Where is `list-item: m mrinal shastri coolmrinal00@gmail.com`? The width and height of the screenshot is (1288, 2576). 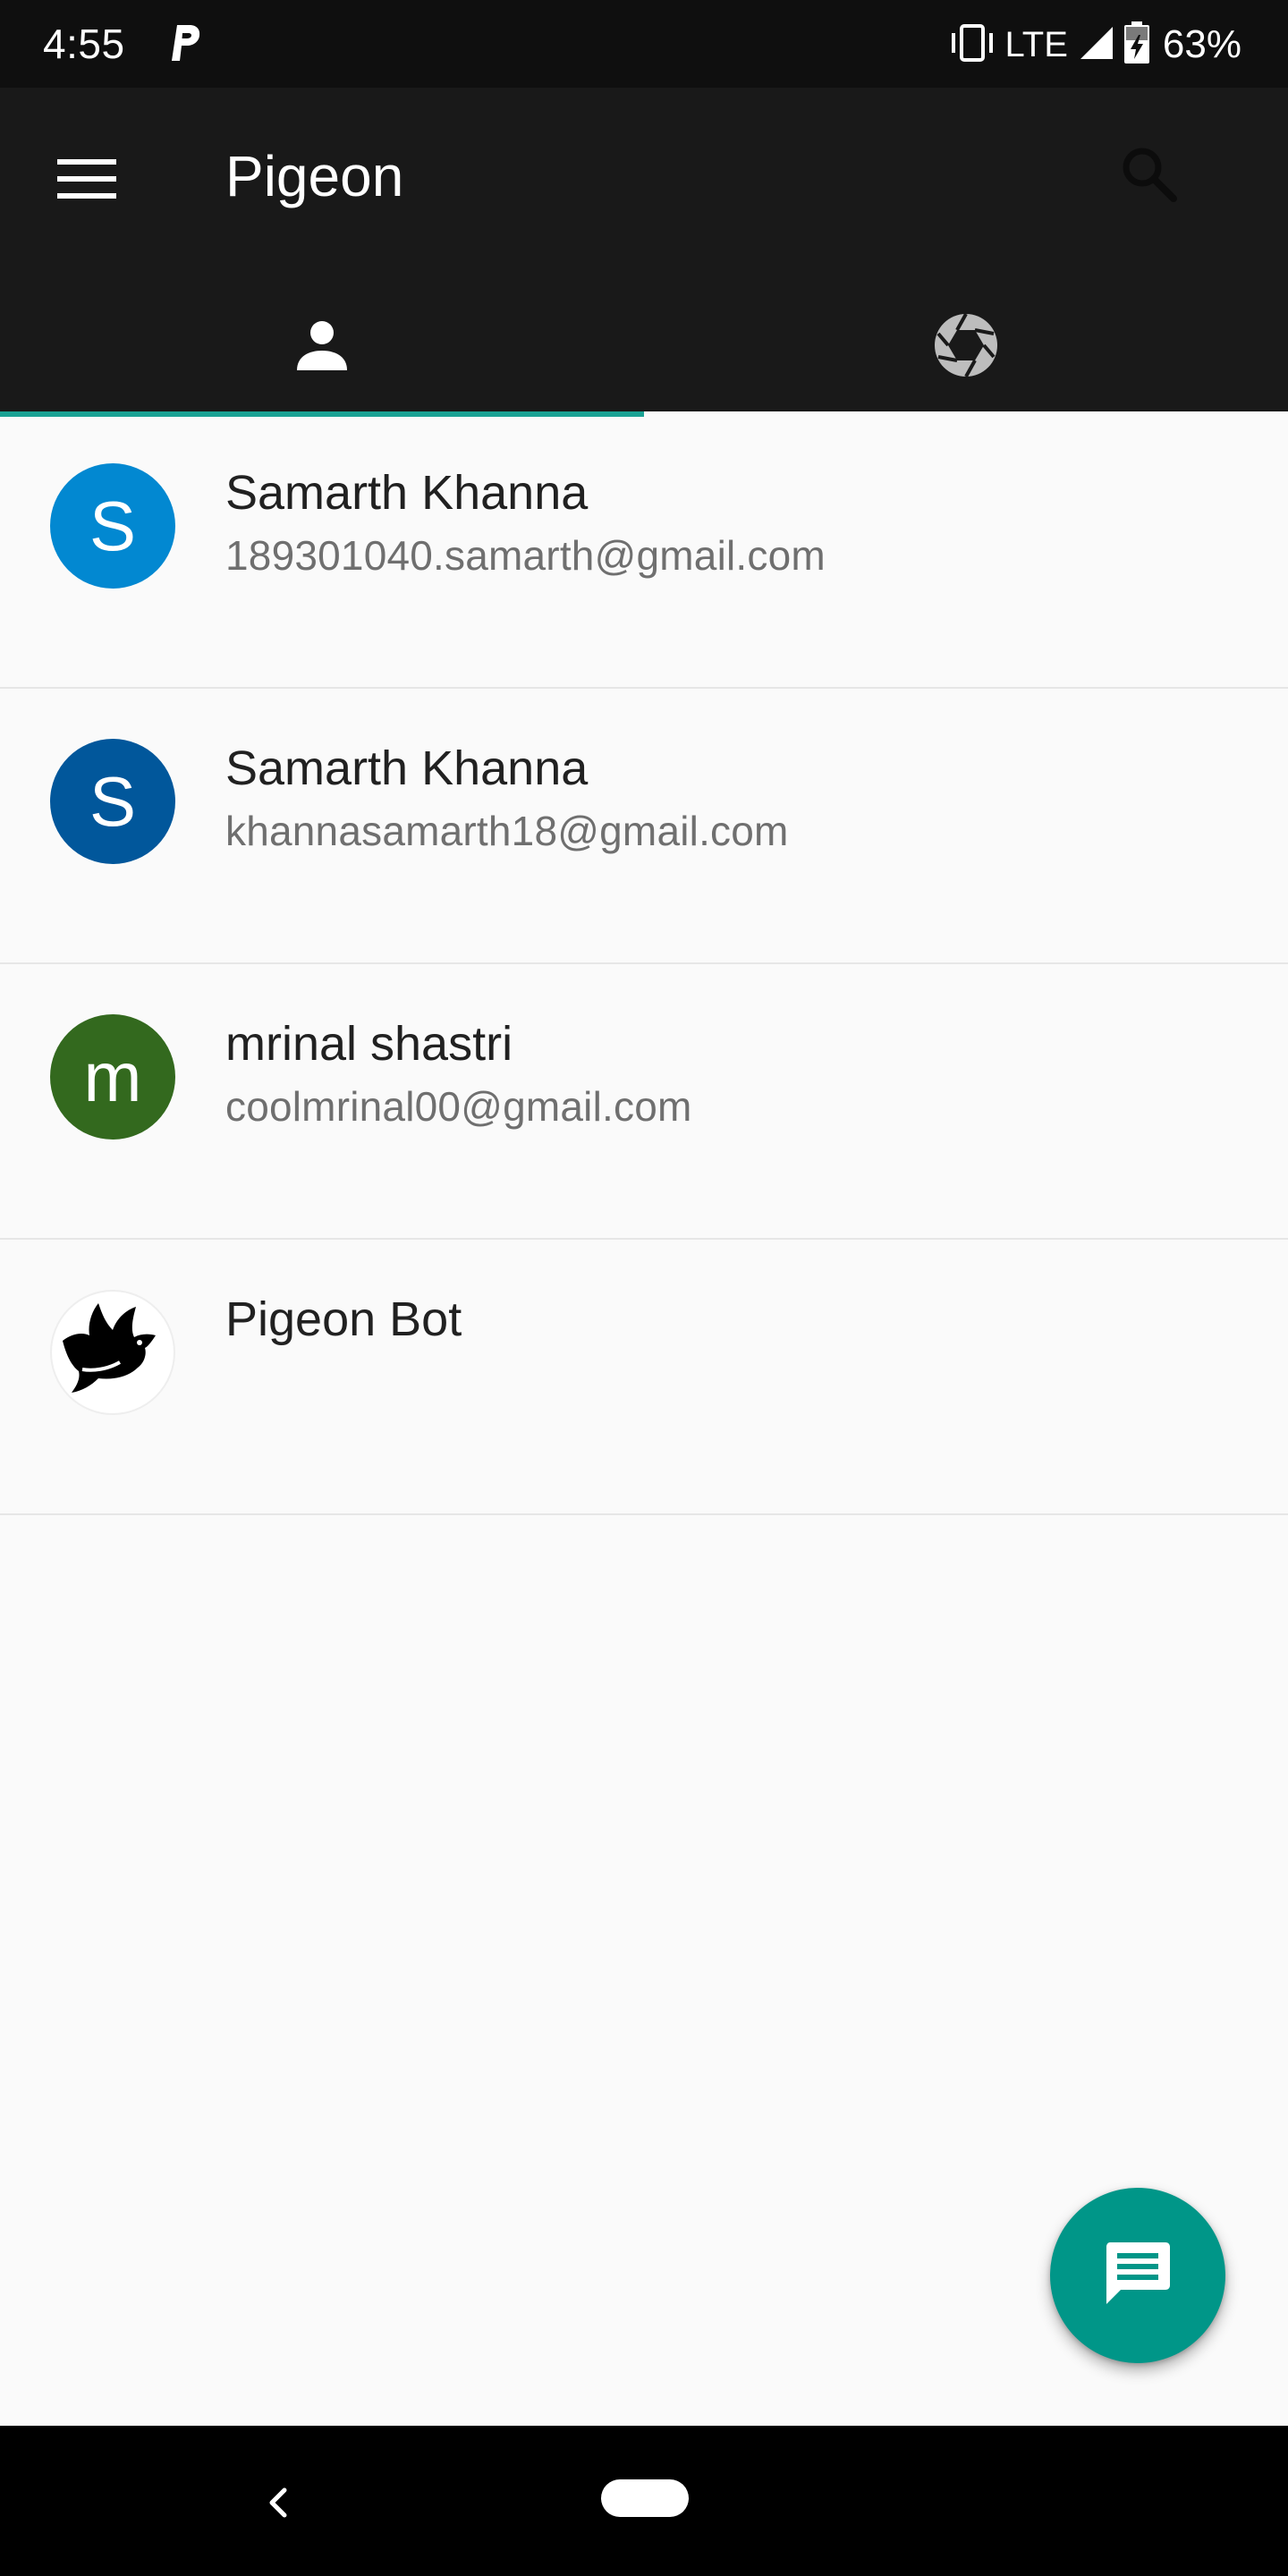 list-item: m mrinal shastri coolmrinal00@gmail.com is located at coordinates (644, 1102).